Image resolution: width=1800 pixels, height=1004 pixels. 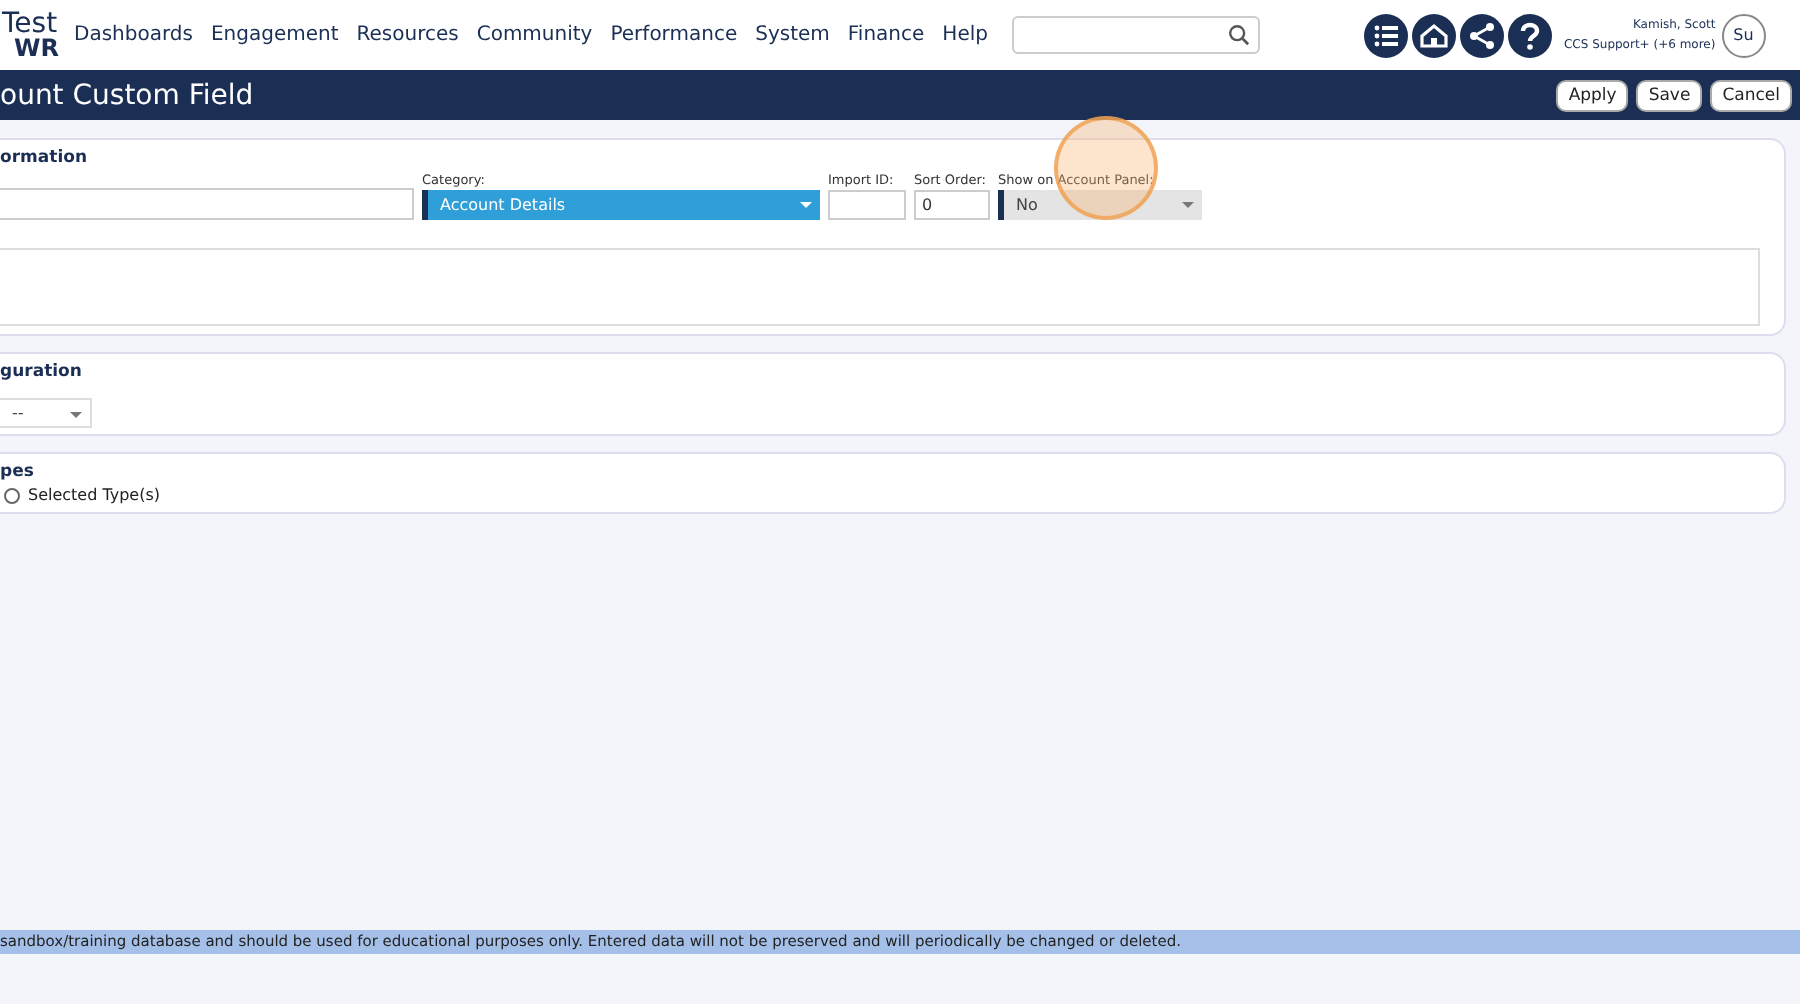 What do you see at coordinates (127, 95) in the screenshot?
I see `page-title: ount Custom Field` at bounding box center [127, 95].